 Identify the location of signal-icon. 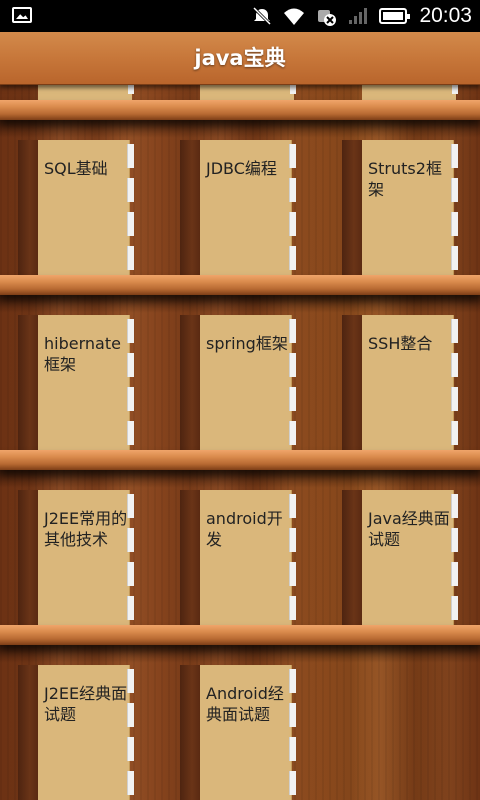
(358, 16).